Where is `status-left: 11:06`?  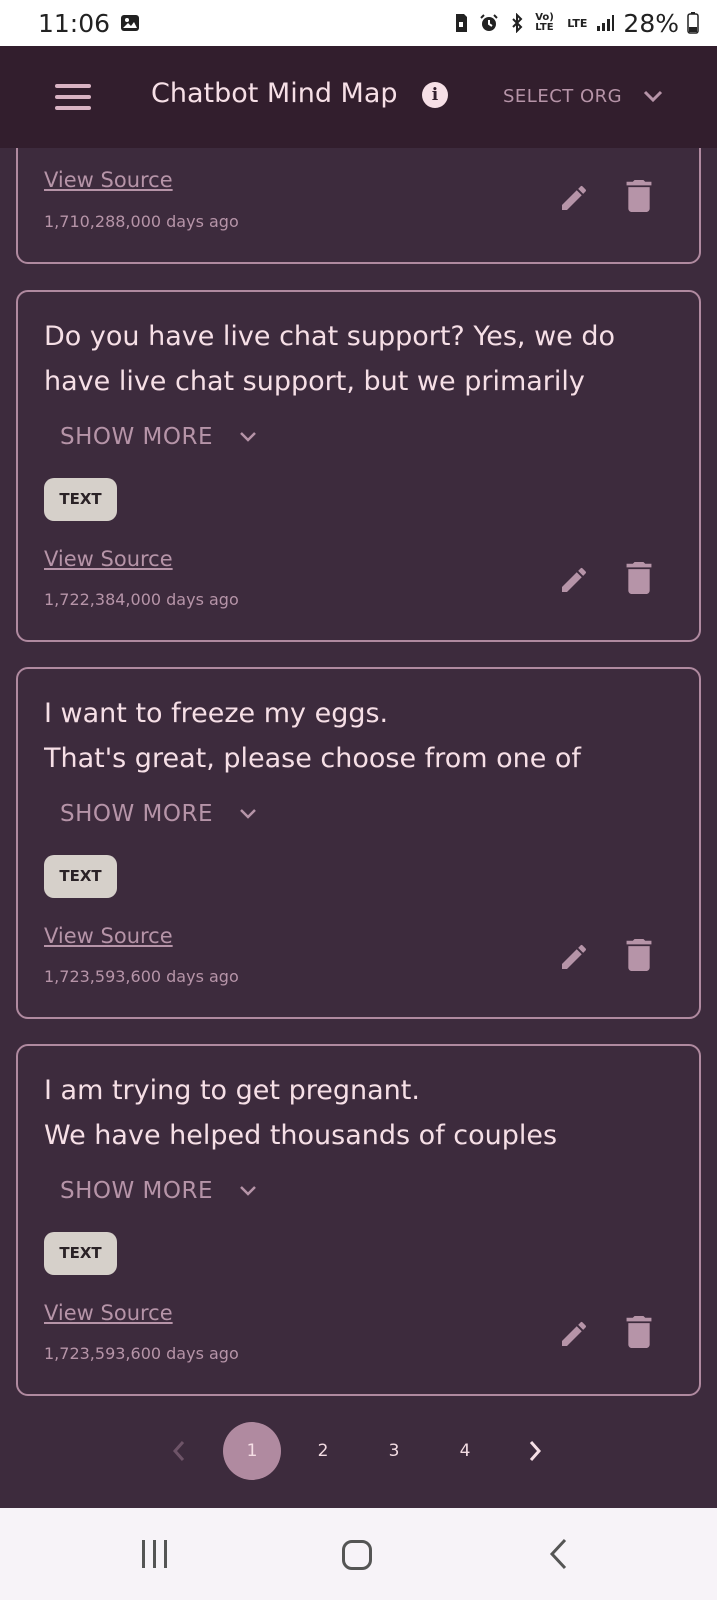
status-left: 11:06 is located at coordinates (89, 23).